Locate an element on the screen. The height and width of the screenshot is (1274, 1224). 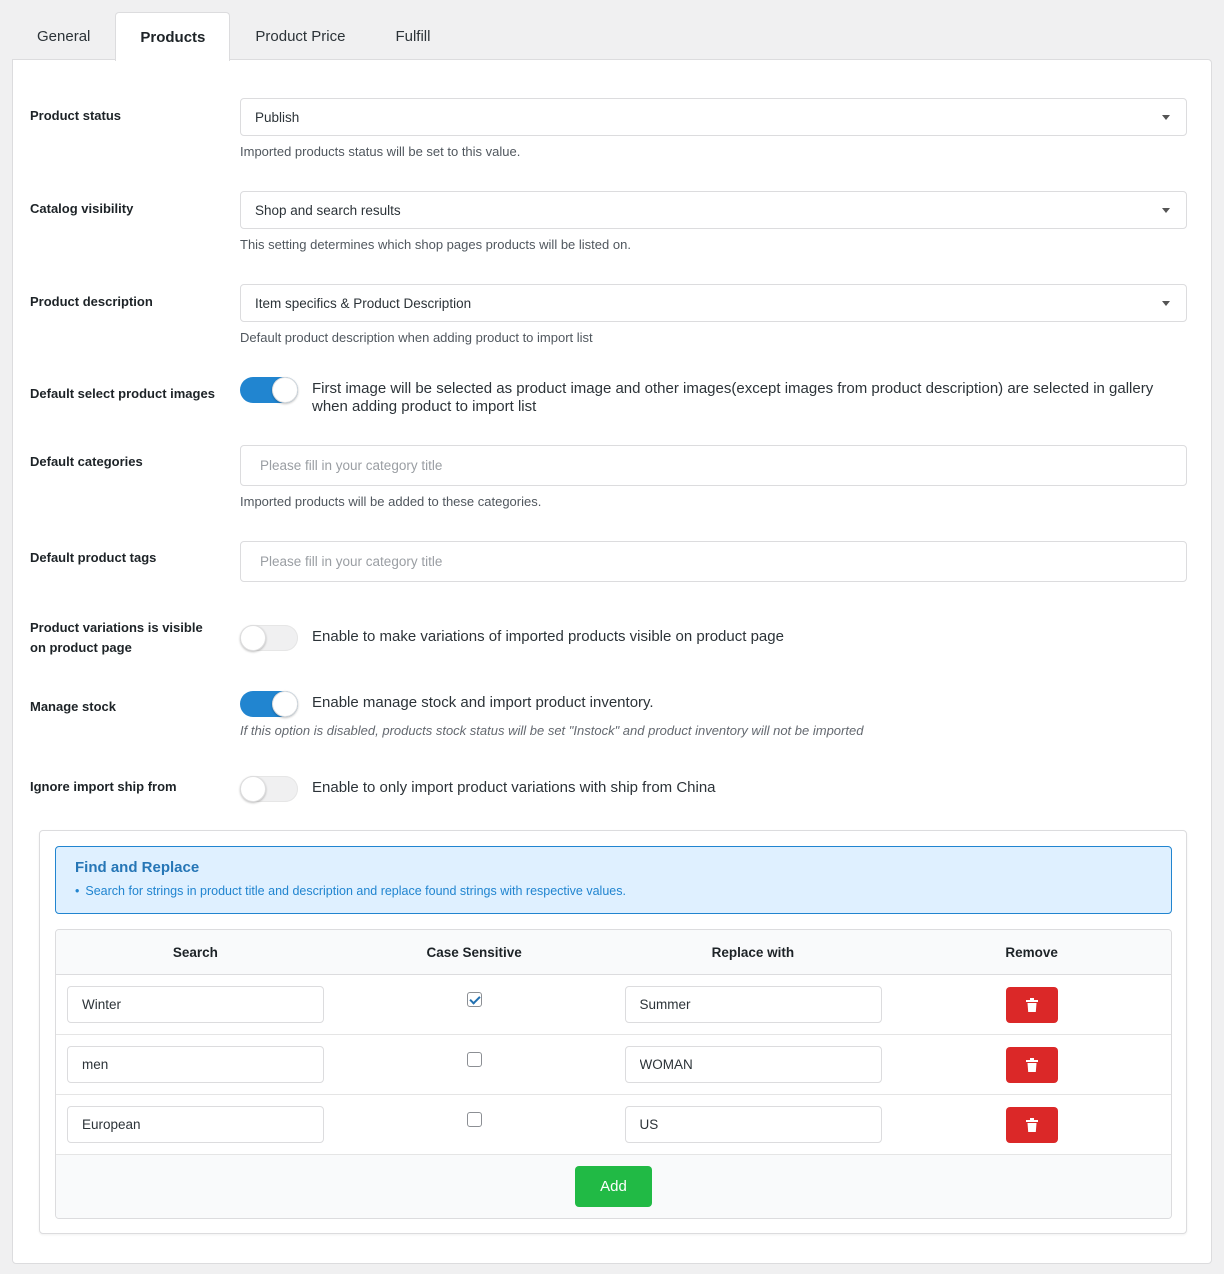
manage-stock-label: Manage stock is located at coordinates (73, 706).